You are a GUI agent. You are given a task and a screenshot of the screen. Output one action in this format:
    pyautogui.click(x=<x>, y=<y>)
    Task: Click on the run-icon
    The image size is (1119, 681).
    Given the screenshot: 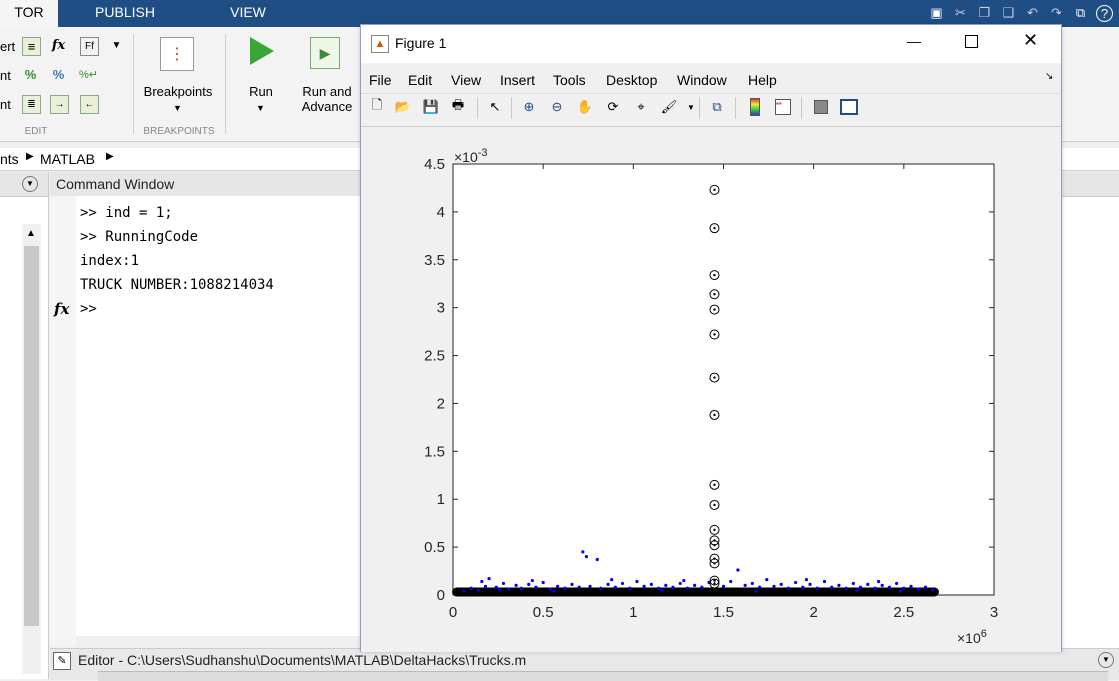 What is the action you would take?
    pyautogui.click(x=262, y=51)
    